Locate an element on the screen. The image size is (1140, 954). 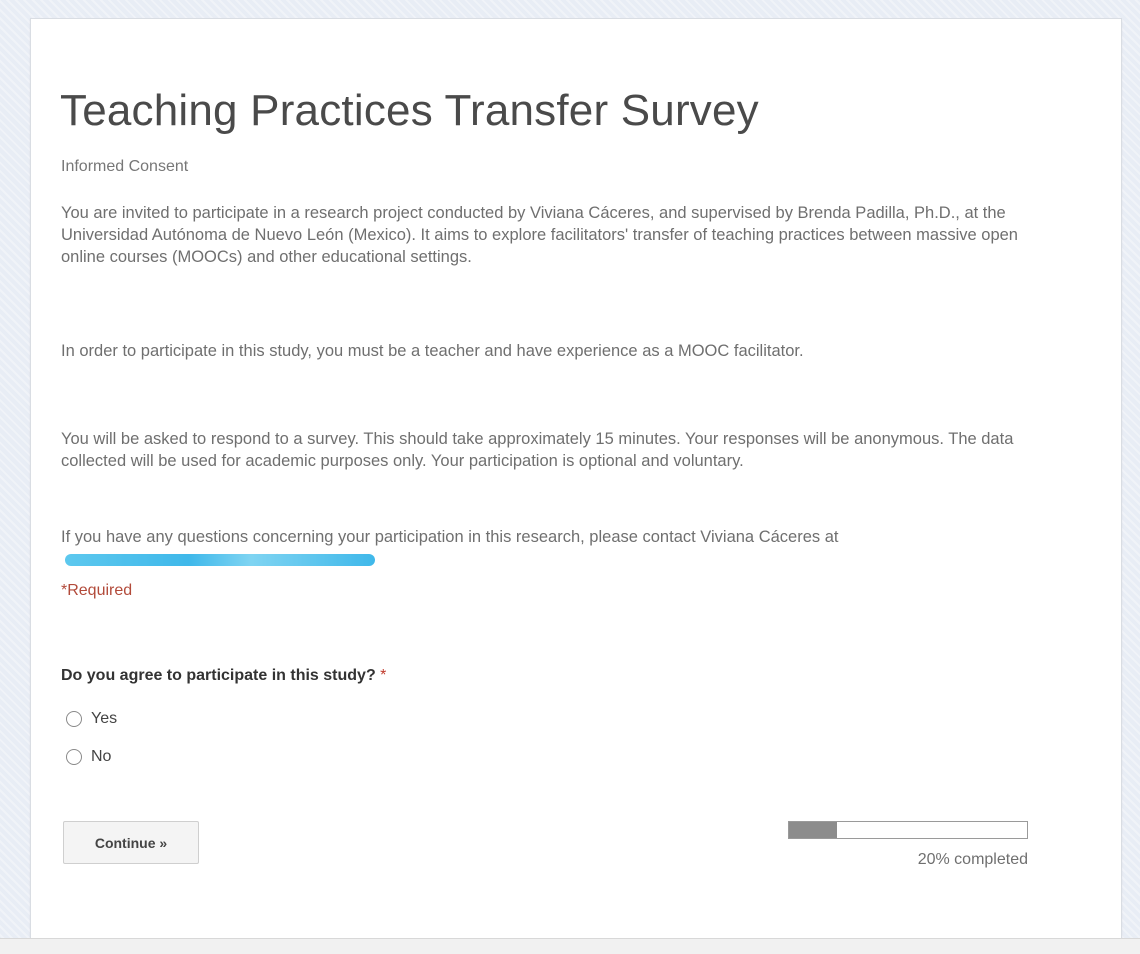
form-subtitle: Informed Consent is located at coordinates (125, 166).